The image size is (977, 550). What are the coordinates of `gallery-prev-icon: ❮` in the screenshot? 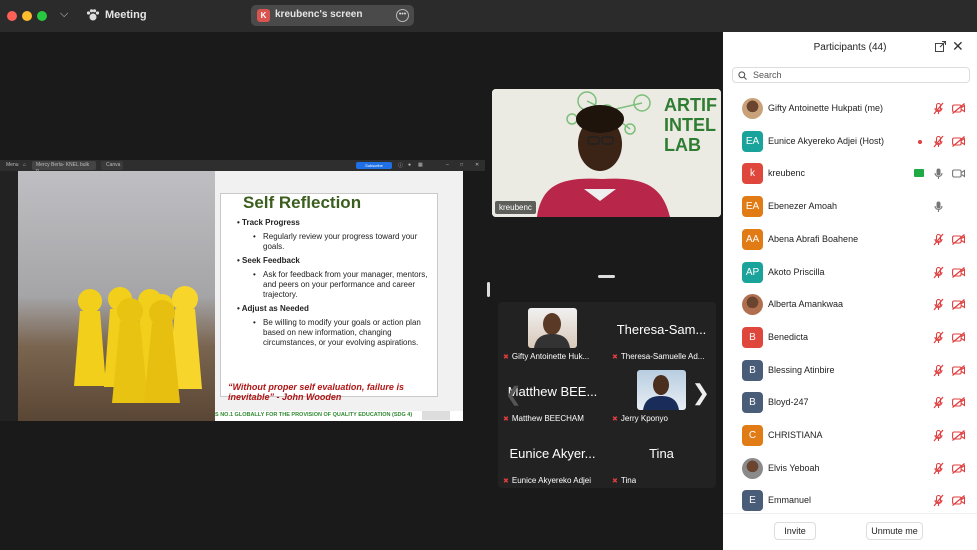 It's located at (513, 394).